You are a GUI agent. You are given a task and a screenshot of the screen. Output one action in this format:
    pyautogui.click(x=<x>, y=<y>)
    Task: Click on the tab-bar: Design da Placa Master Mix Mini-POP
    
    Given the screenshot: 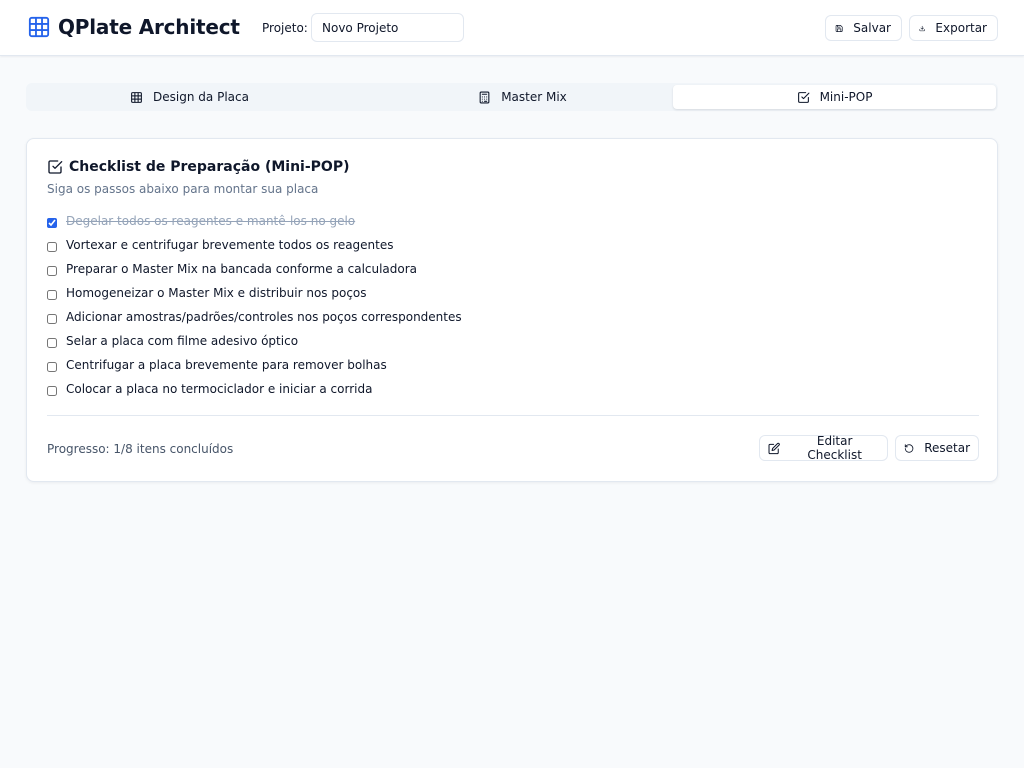 What is the action you would take?
    pyautogui.click(x=512, y=97)
    